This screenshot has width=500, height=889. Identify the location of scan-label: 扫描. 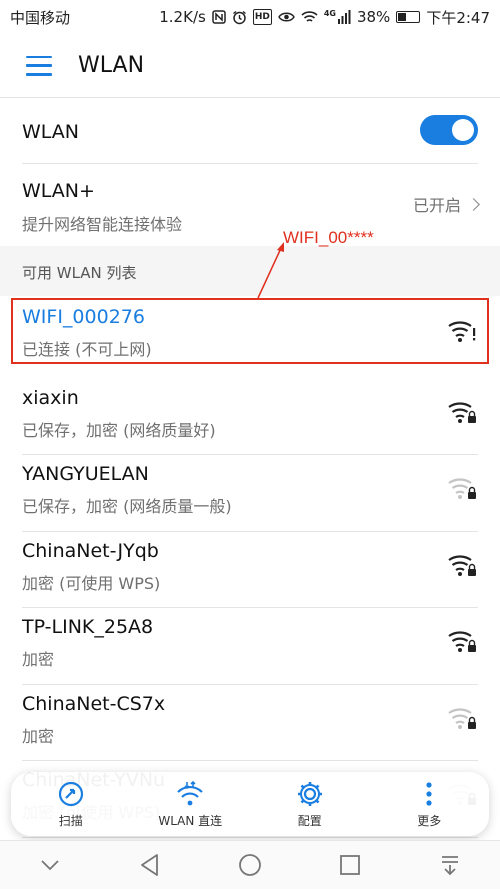
(70, 820).